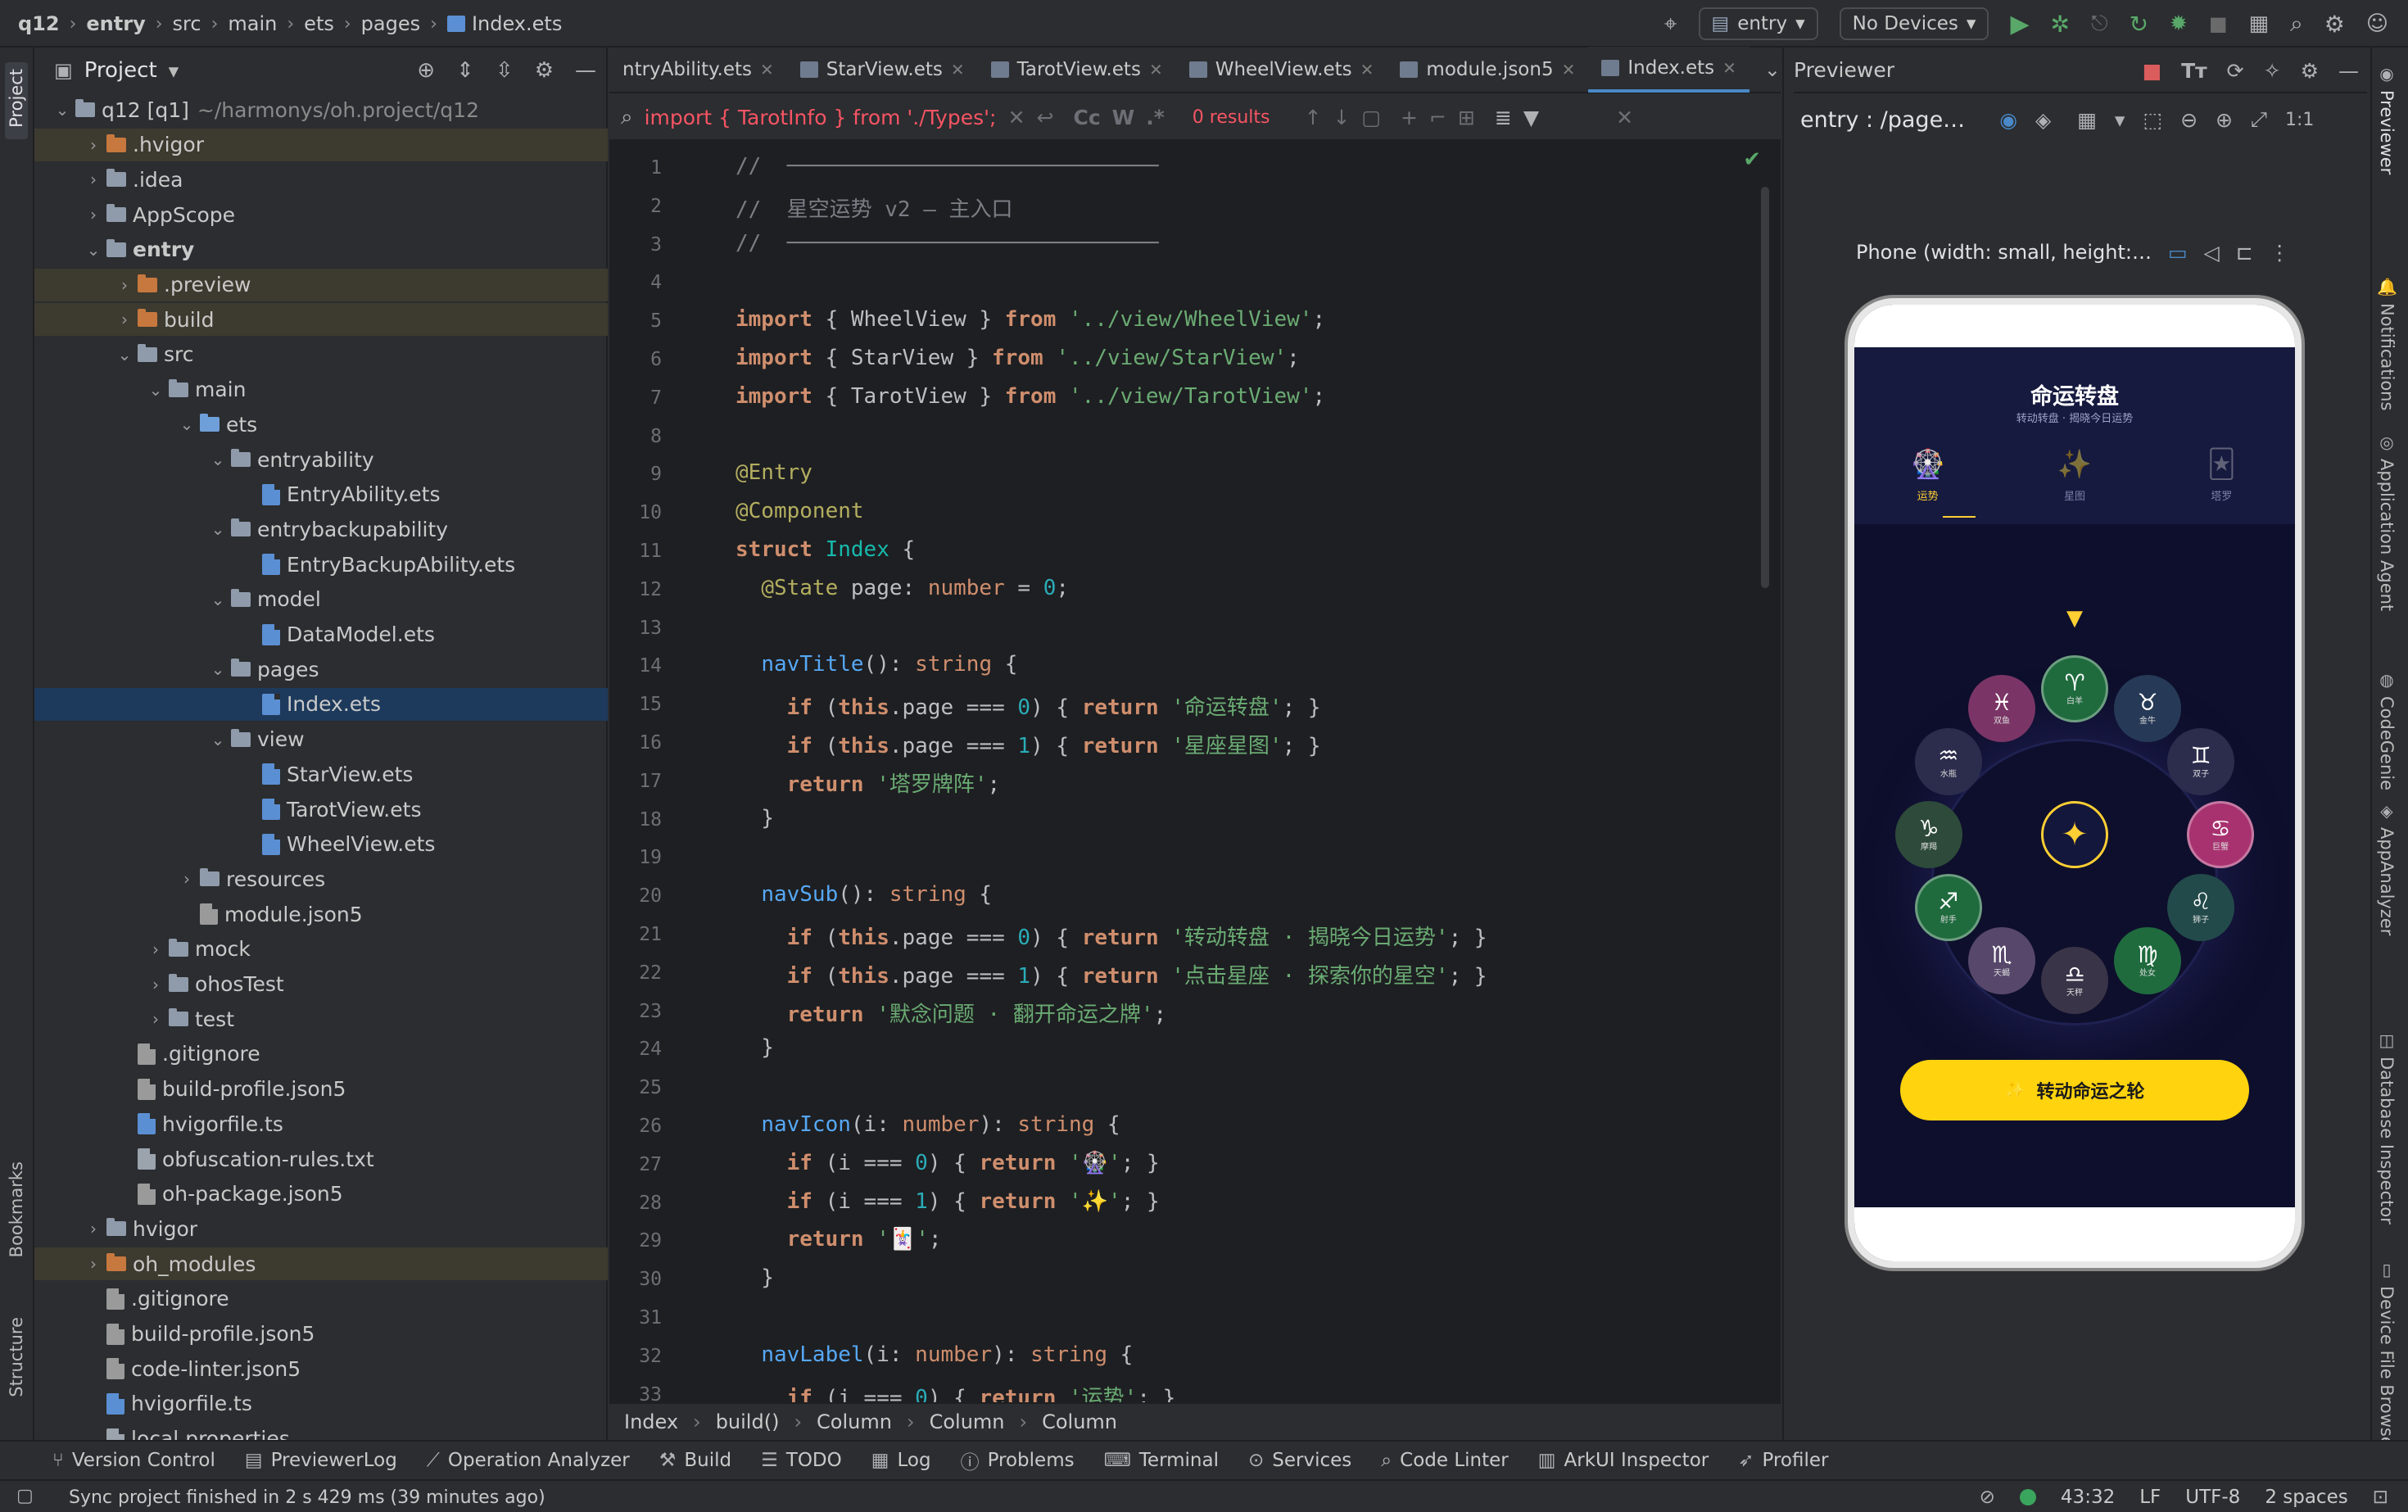 The image size is (2408, 1512). Describe the element at coordinates (321, 1194) in the screenshot. I see `tree-item: oh-package.json5` at that location.